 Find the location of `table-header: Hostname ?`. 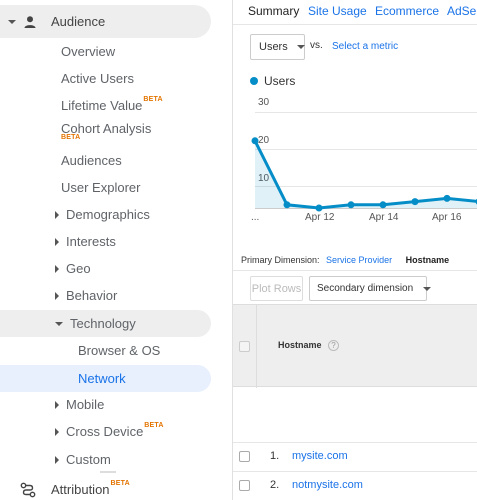

table-header: Hostname ? is located at coordinates (355, 346).